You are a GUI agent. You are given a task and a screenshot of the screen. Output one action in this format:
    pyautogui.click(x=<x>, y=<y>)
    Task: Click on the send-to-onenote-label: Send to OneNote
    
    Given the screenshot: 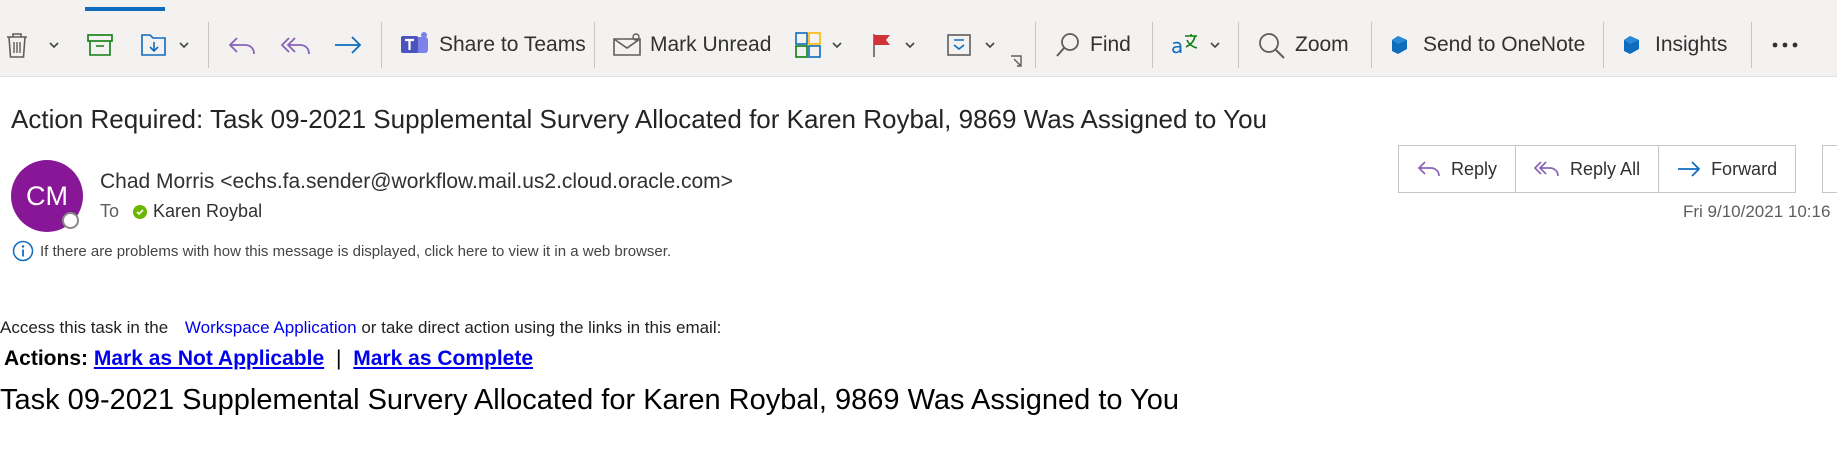 What is the action you would take?
    pyautogui.click(x=1504, y=44)
    